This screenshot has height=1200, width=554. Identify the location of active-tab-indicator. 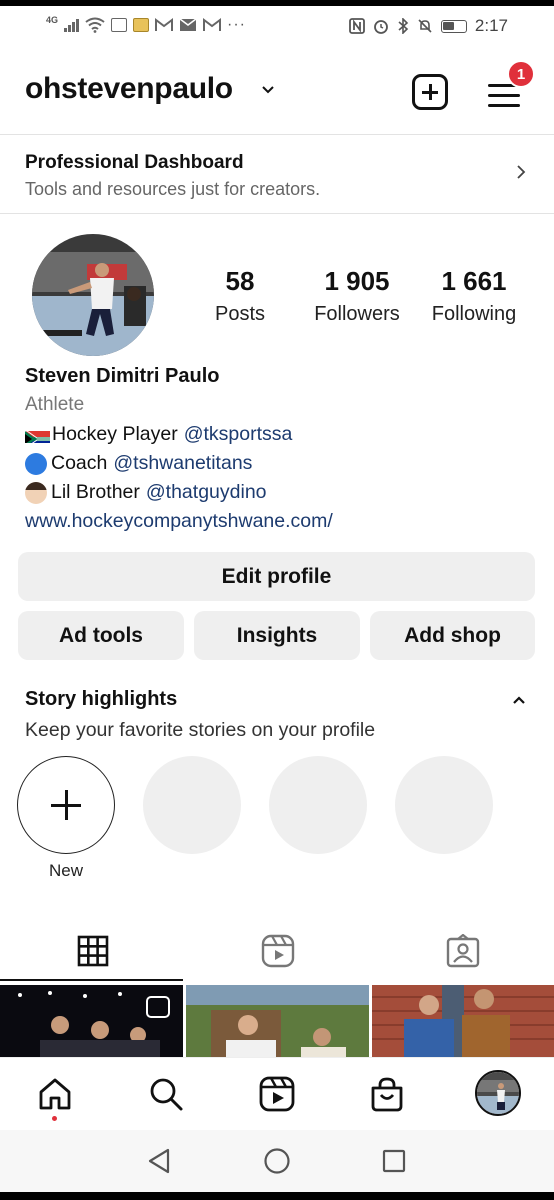
(91, 980).